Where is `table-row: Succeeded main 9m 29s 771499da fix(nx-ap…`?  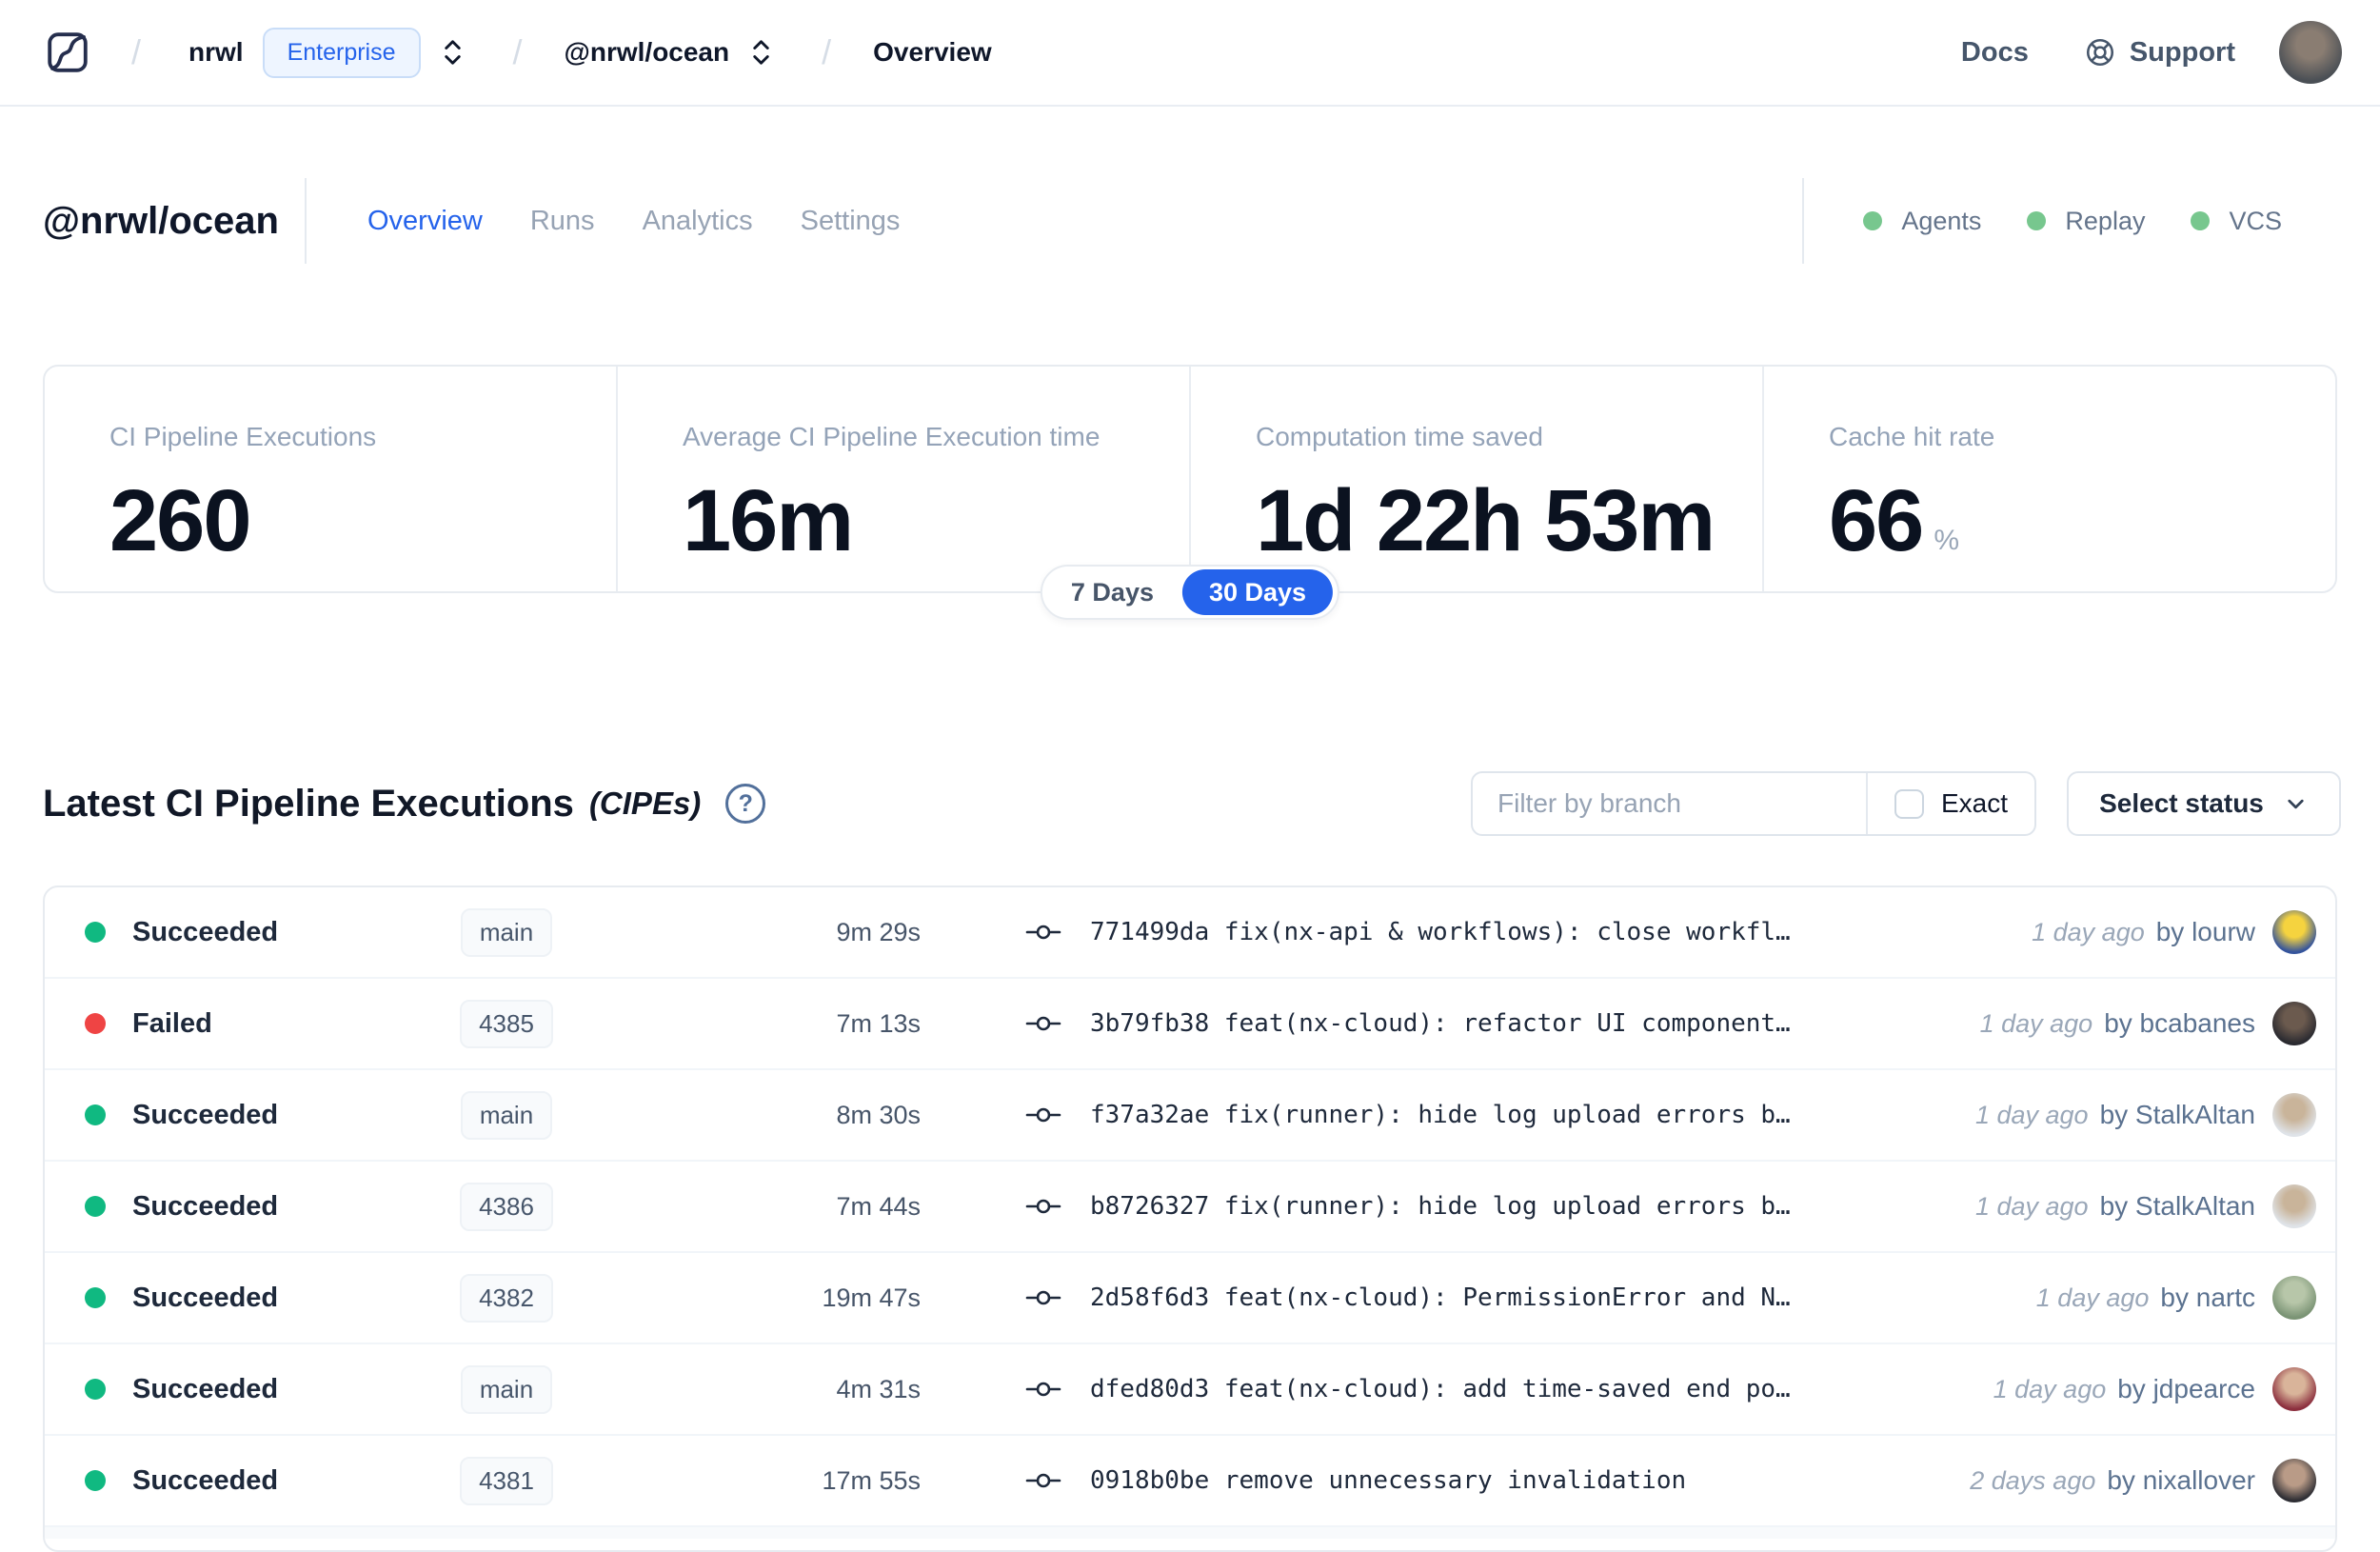 table-row: Succeeded main 9m 29s 771499da fix(nx-ap… is located at coordinates (1190, 933).